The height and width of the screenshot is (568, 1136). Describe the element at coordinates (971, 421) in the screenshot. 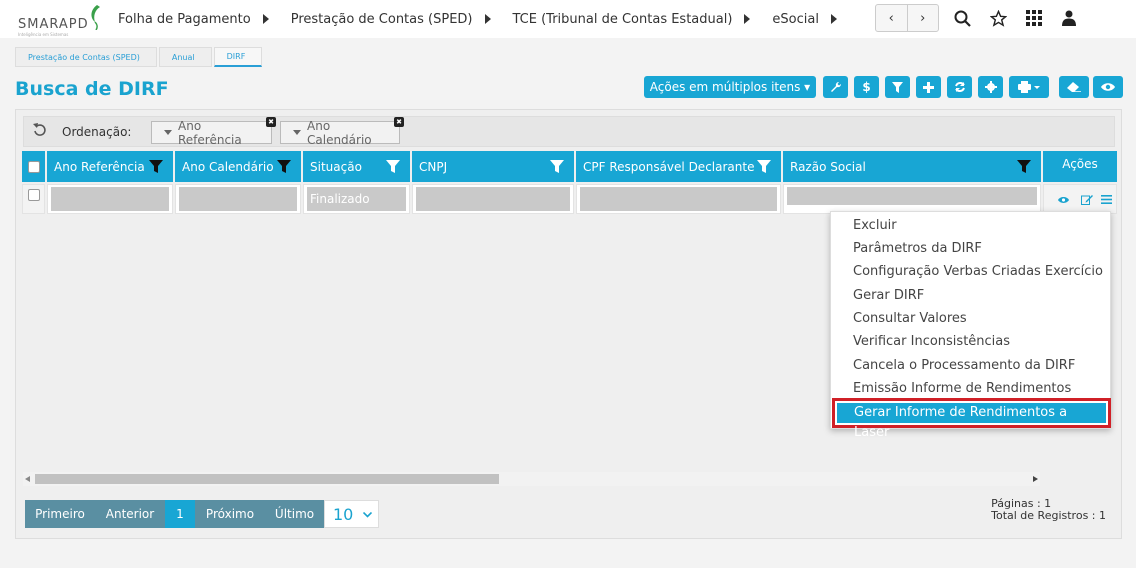

I see `menu-item-gerar-informe-laser: Gerar Informe de Rendimentos a Laser` at that location.